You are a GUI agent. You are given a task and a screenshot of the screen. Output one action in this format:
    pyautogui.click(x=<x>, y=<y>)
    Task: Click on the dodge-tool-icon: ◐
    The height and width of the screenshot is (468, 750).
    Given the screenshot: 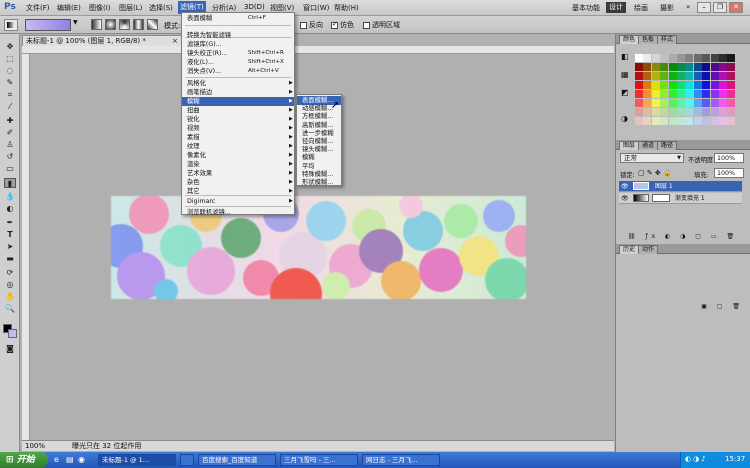 What is the action you would take?
    pyautogui.click(x=10, y=209)
    